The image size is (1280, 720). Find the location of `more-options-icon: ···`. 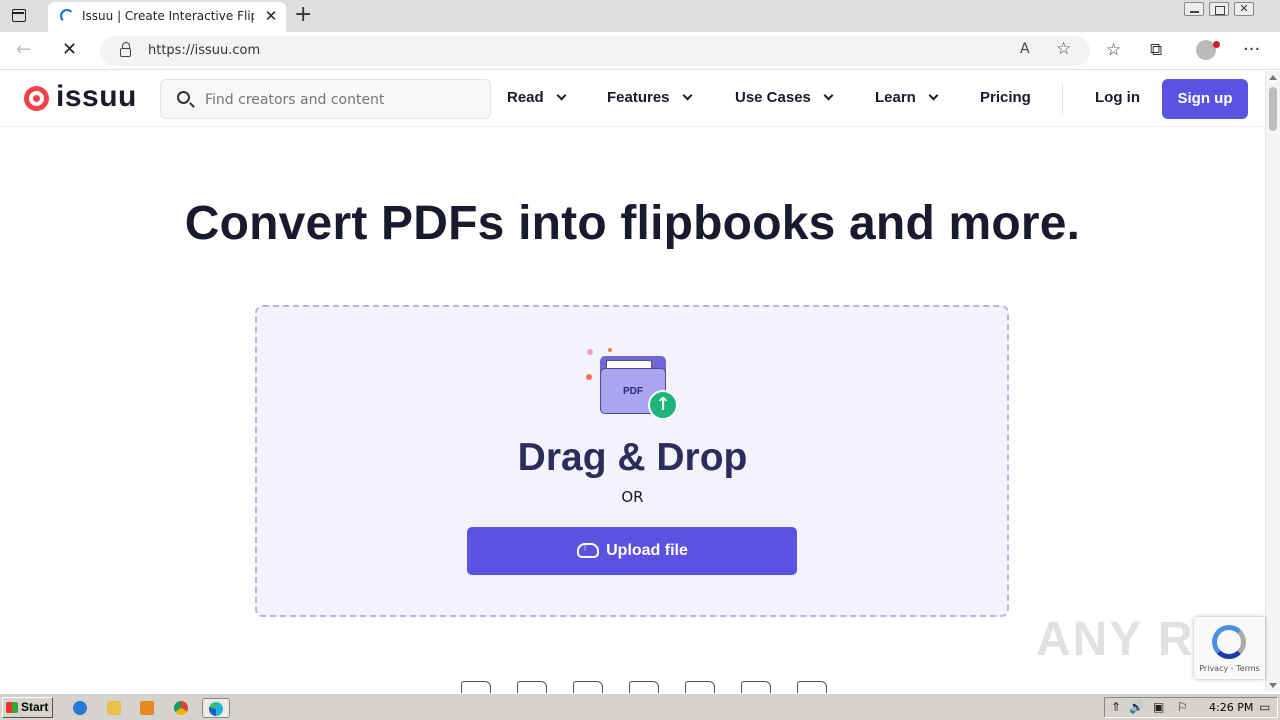

more-options-icon: ··· is located at coordinates (1251, 50).